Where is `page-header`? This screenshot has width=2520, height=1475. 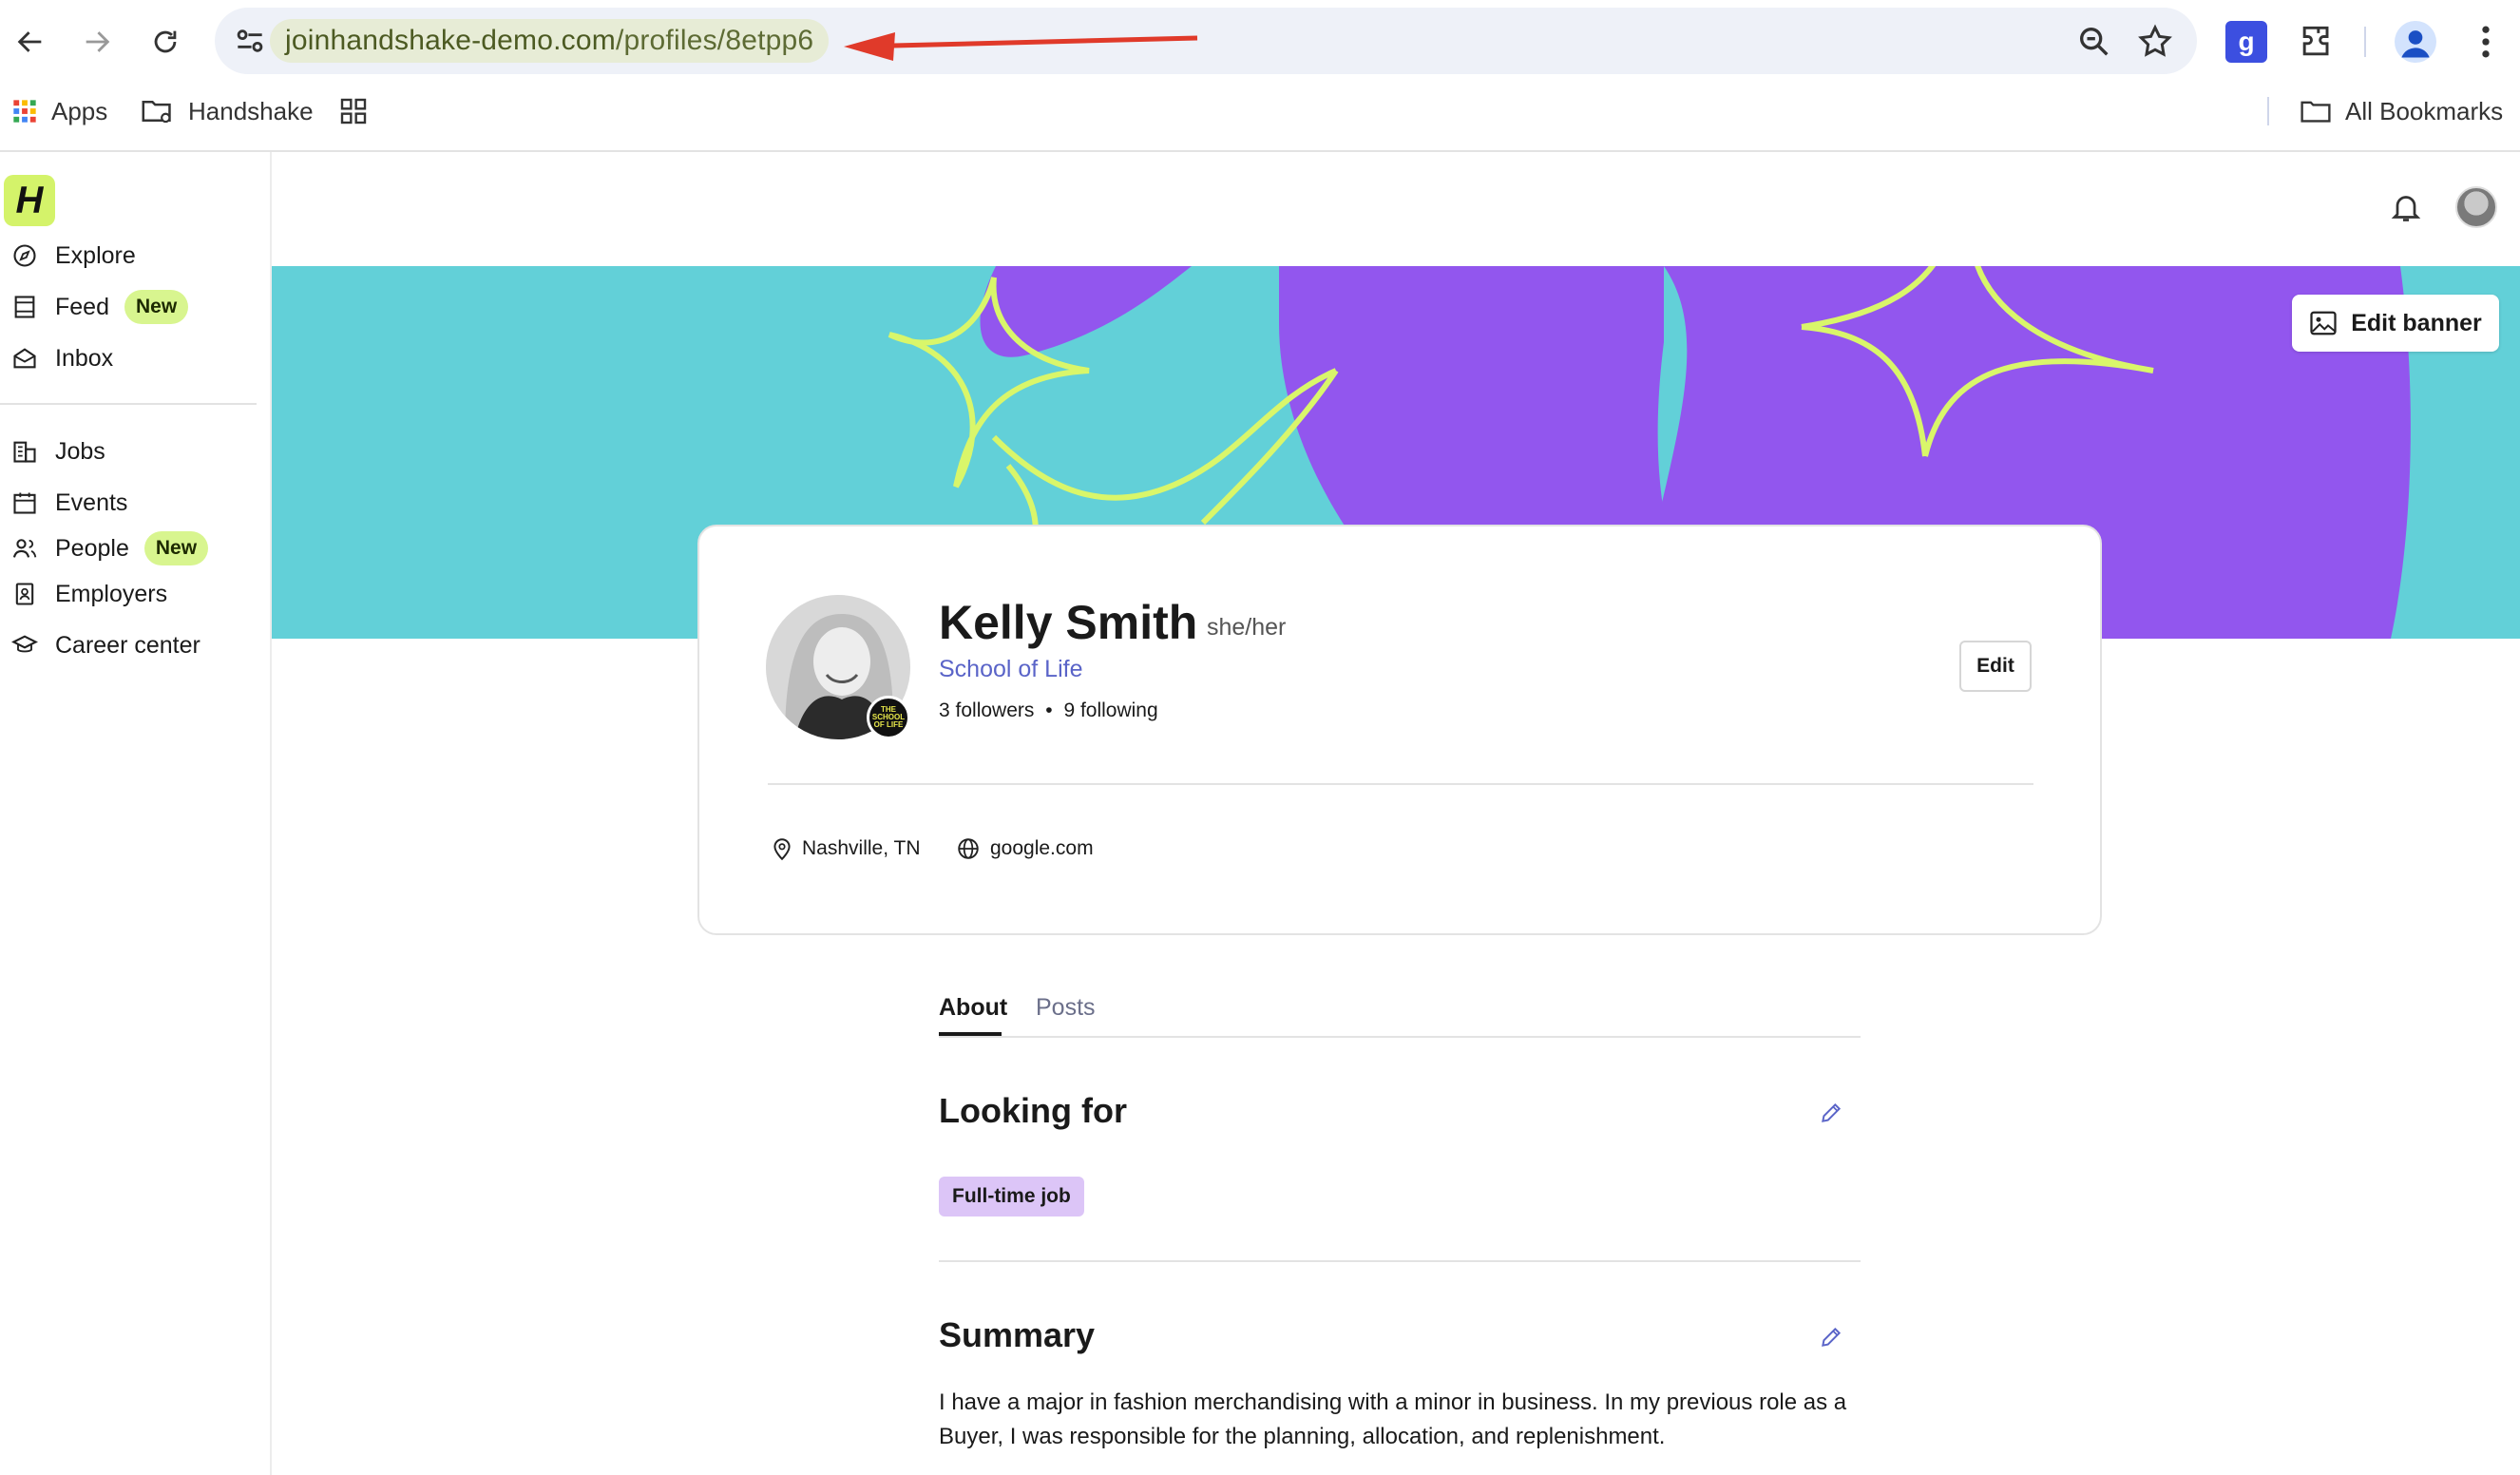 page-header is located at coordinates (1397, 209).